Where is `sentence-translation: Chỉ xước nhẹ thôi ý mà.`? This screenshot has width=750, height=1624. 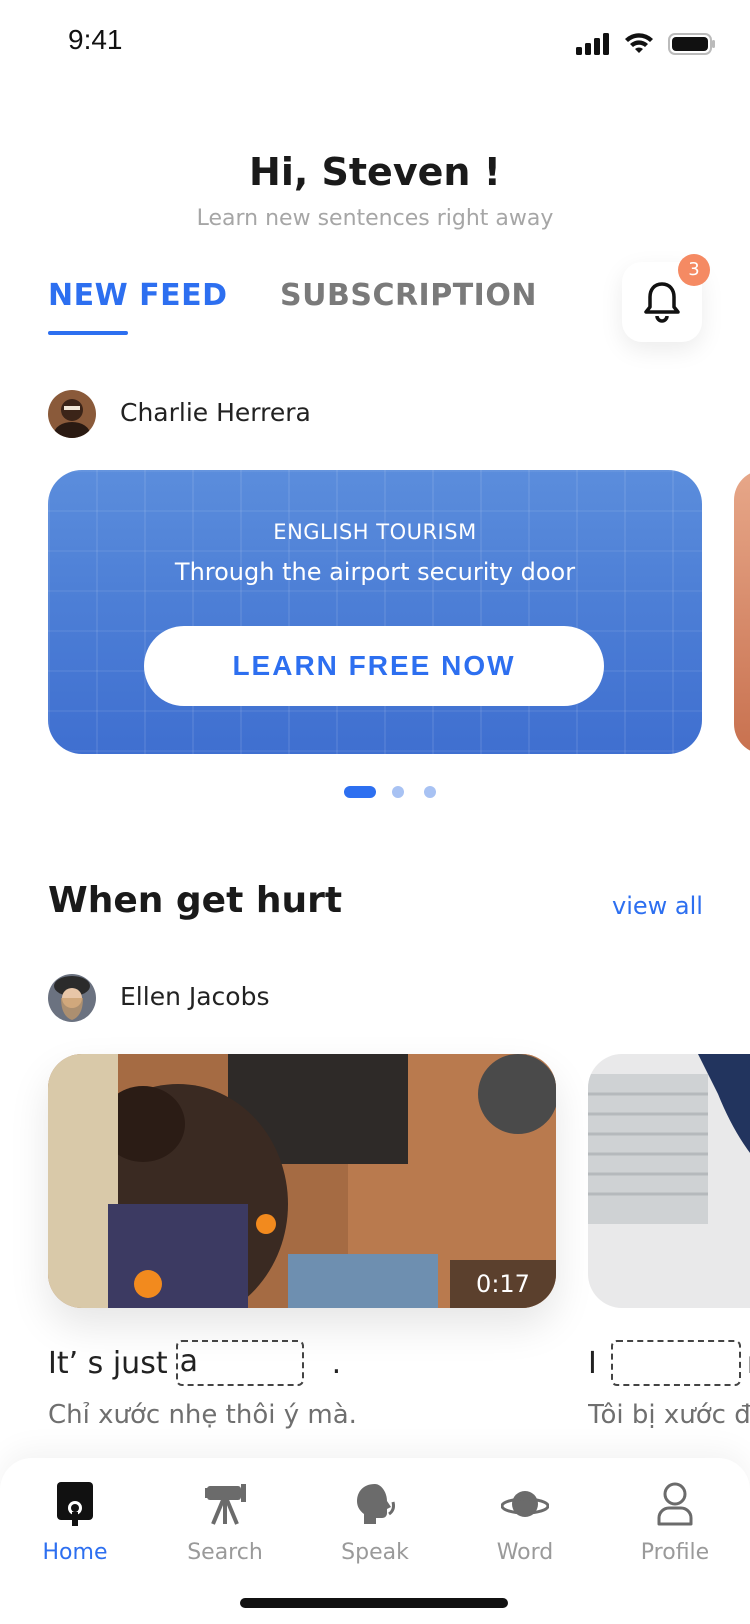
sentence-translation: Chỉ xước nhẹ thôi ý mà. is located at coordinates (202, 1415).